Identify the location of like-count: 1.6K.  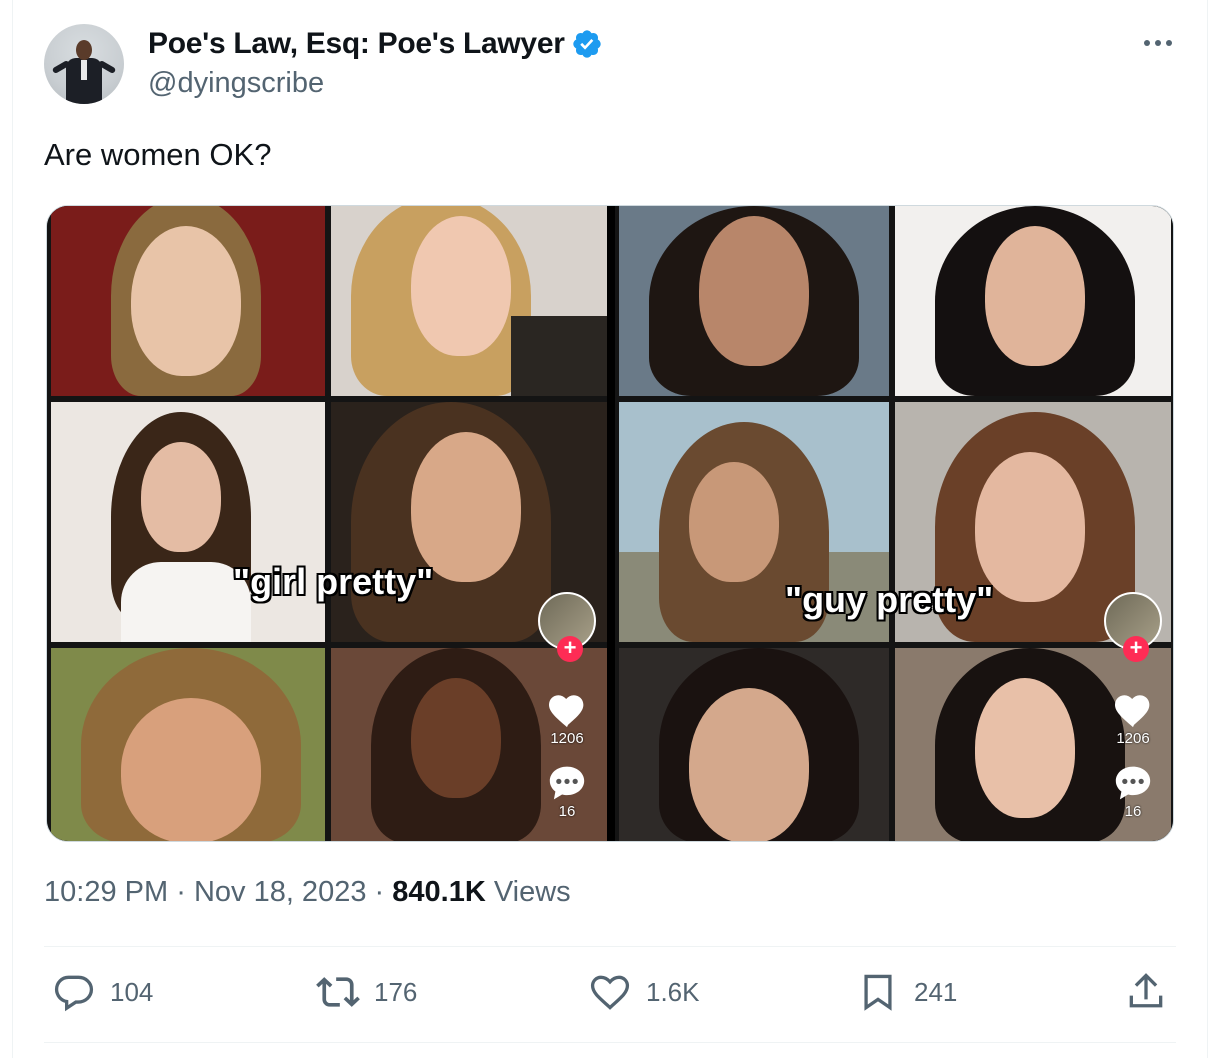
(673, 991).